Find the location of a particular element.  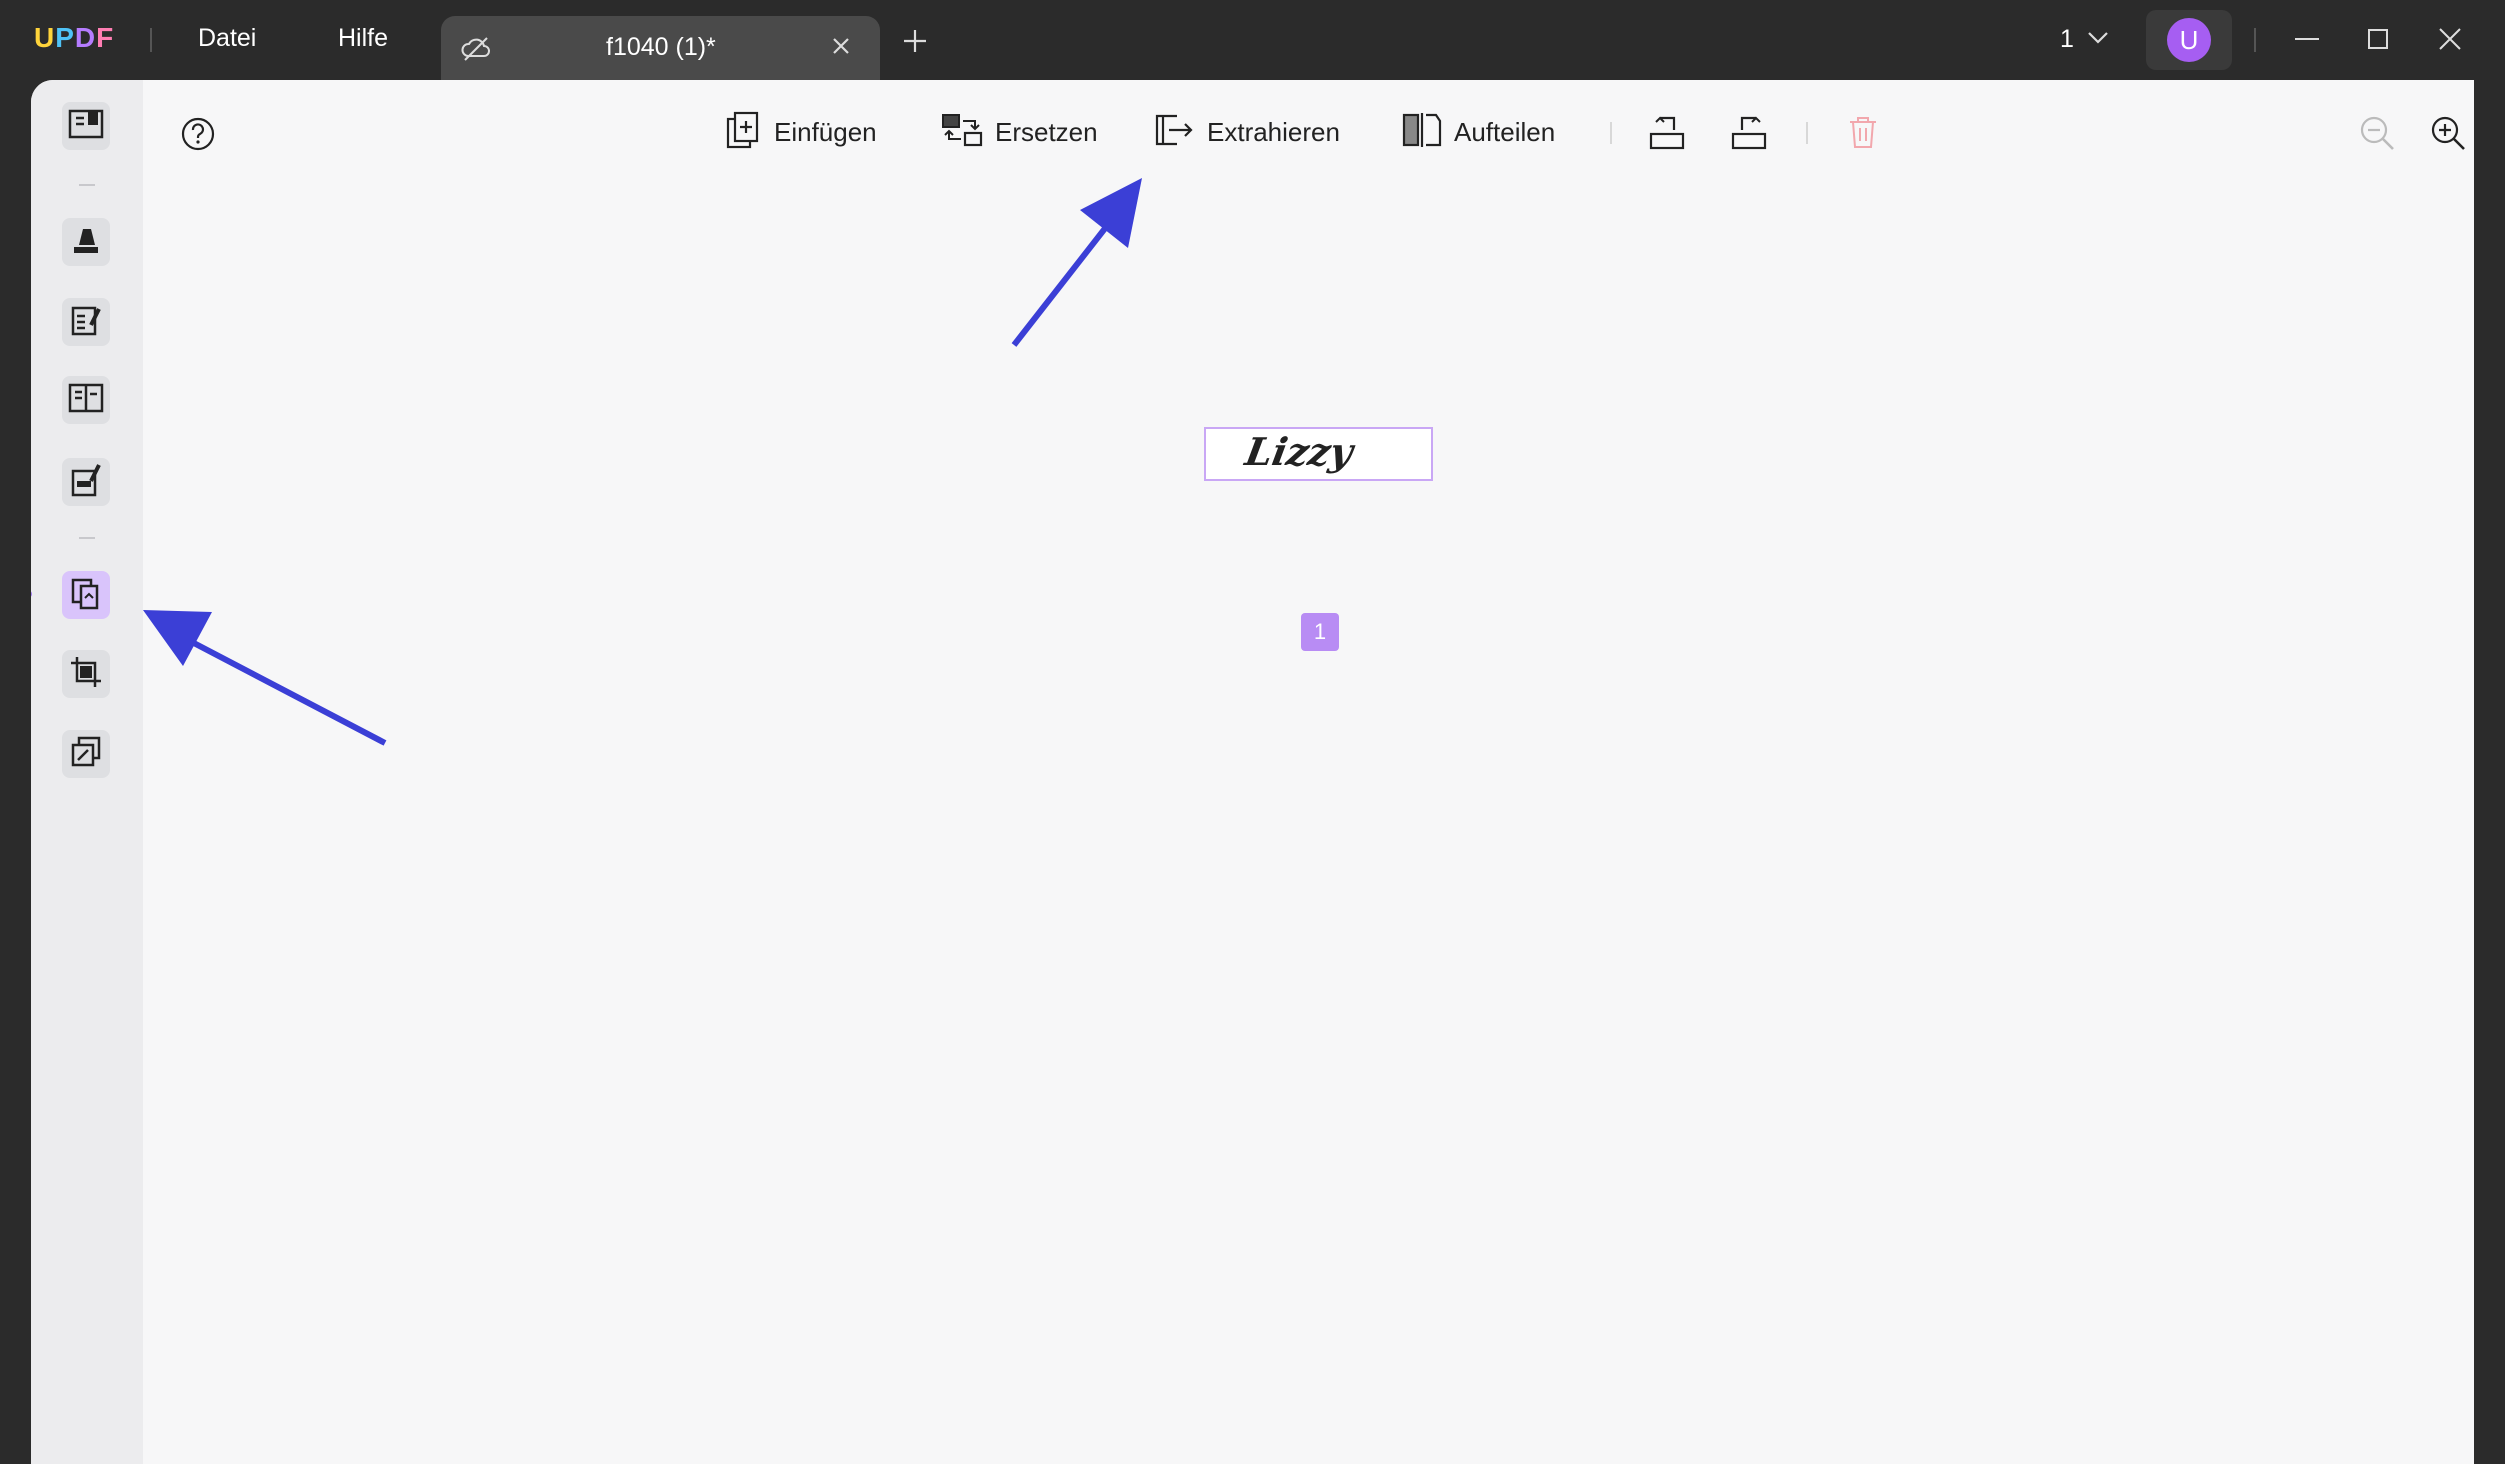

organize-pages-button is located at coordinates (86, 595).